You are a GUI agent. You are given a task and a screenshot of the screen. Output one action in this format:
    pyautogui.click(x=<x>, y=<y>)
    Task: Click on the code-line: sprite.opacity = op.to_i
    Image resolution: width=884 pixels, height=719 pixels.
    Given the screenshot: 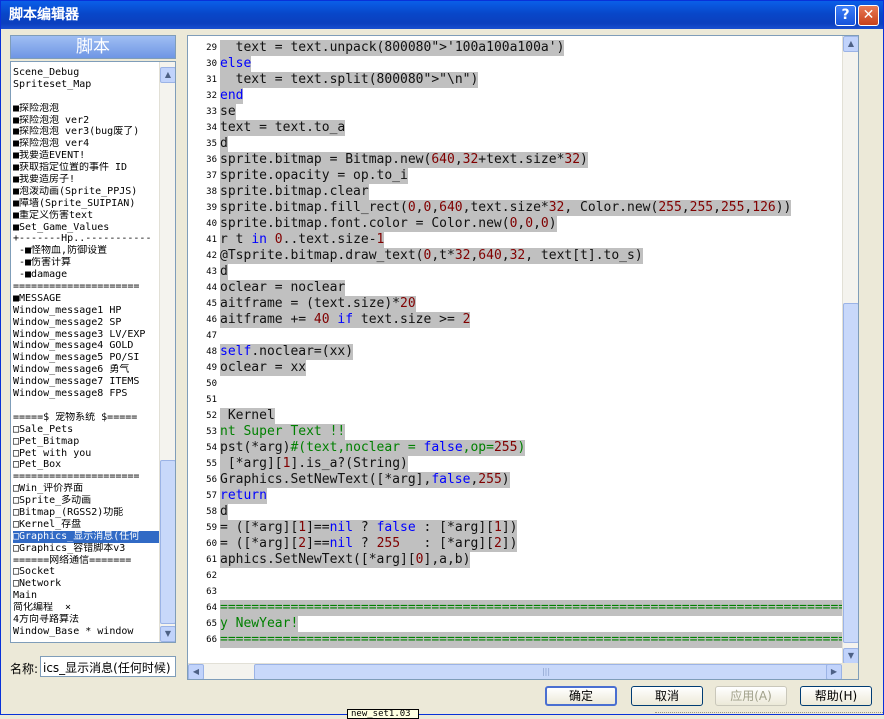 What is the action you would take?
    pyautogui.click(x=314, y=176)
    